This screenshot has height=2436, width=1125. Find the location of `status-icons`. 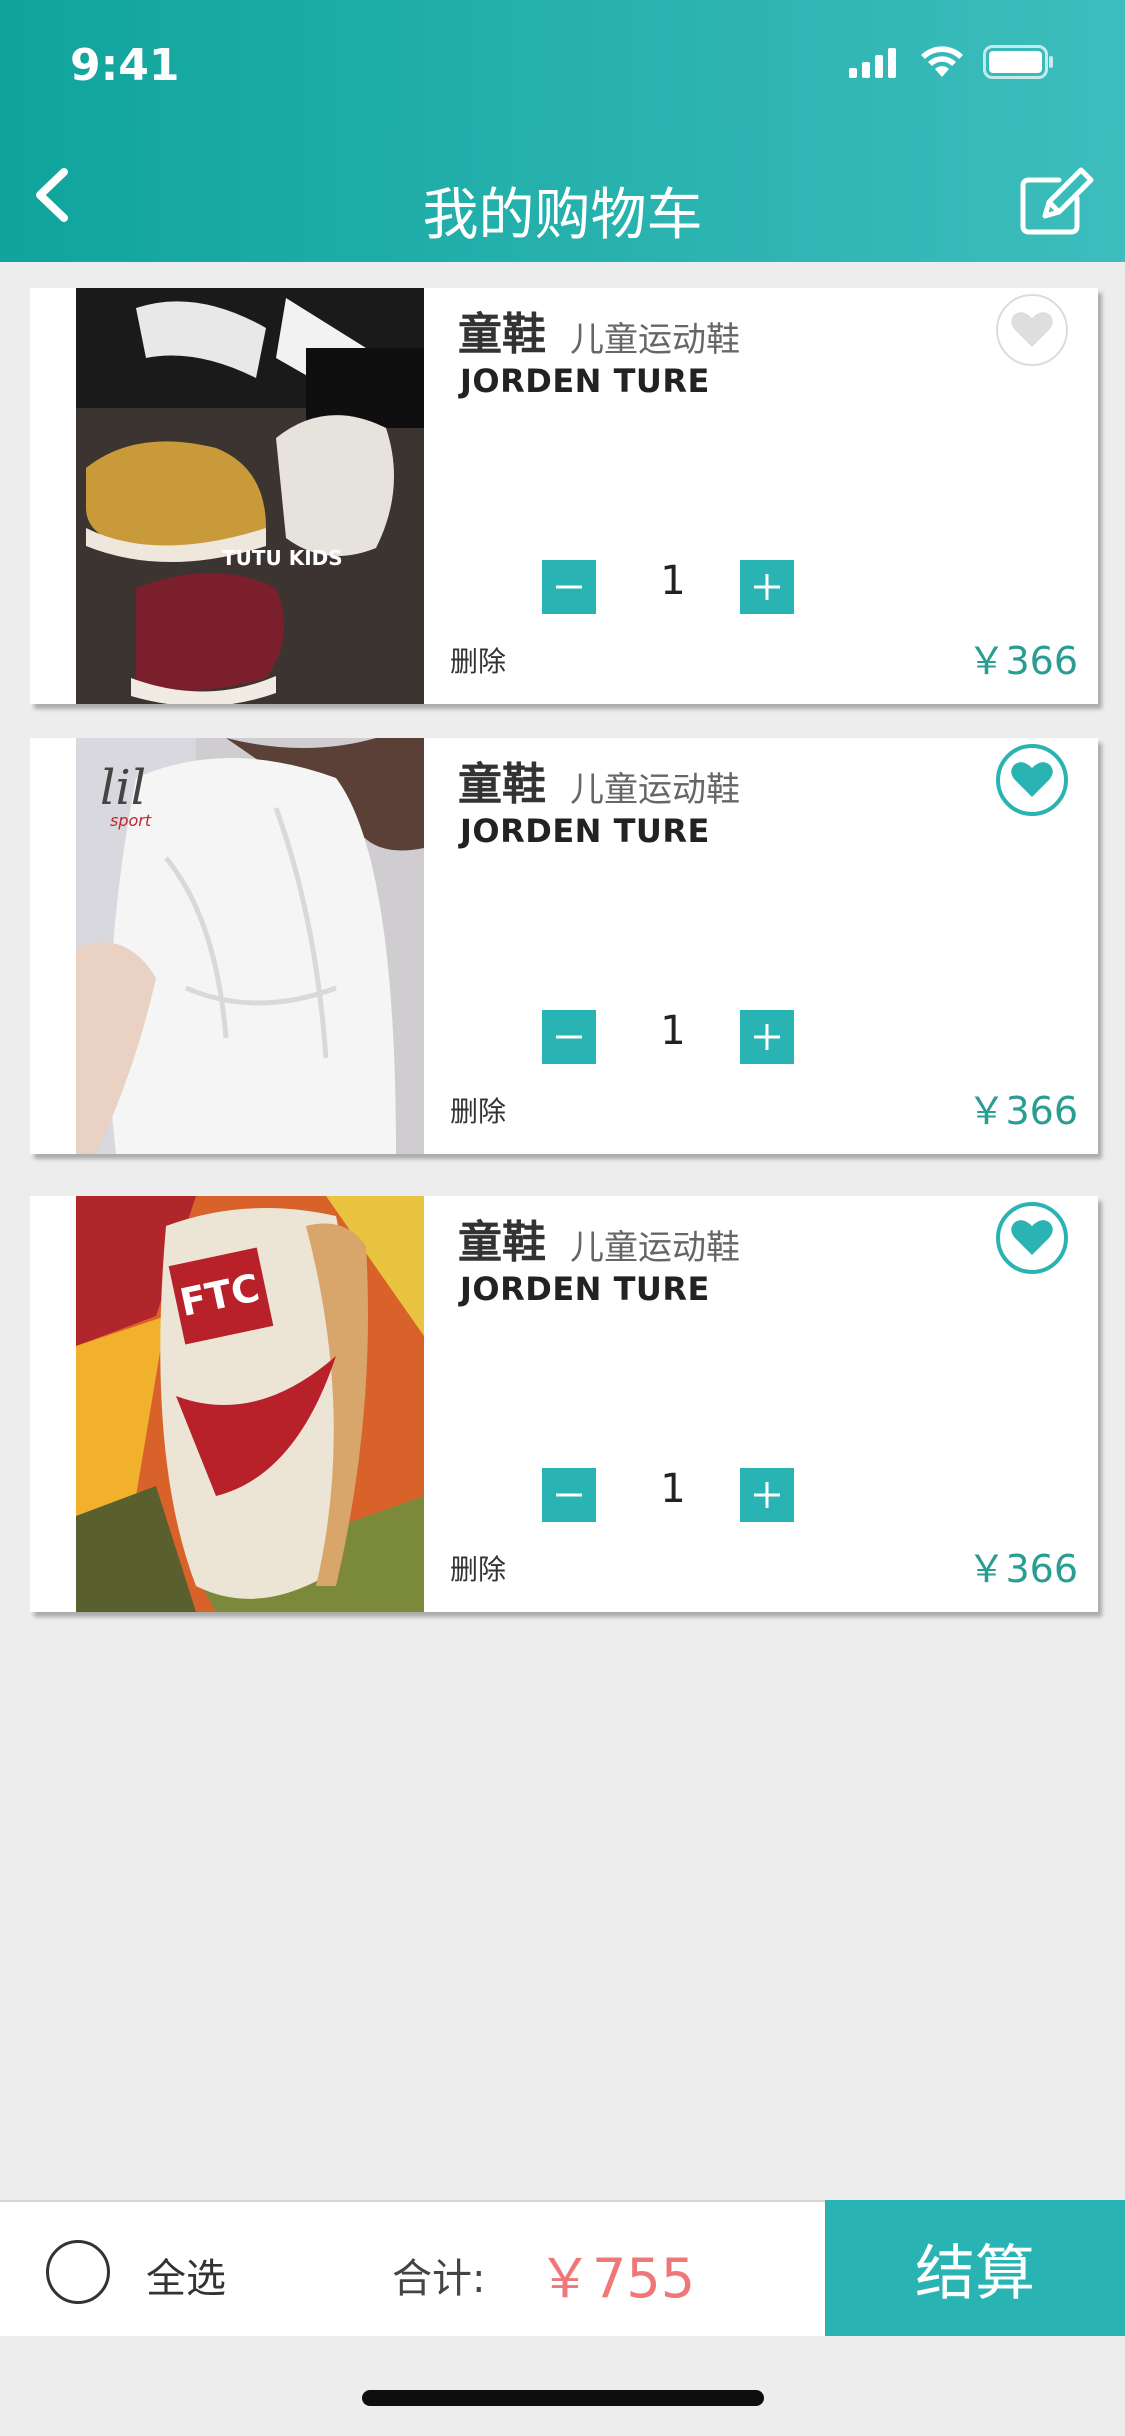

status-icons is located at coordinates (952, 62).